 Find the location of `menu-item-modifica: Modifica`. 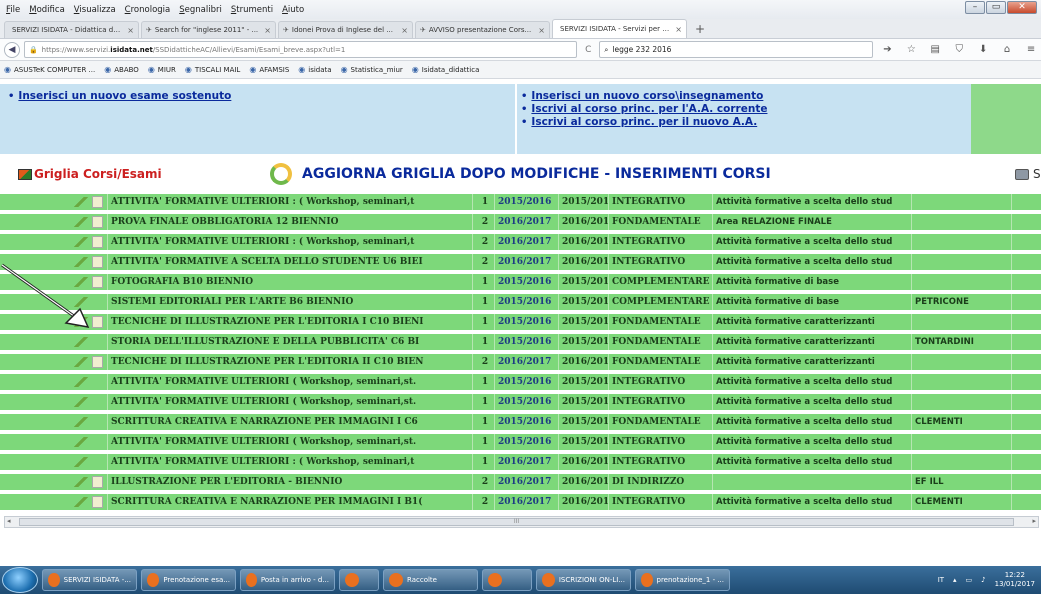

menu-item-modifica: Modifica is located at coordinates (47, 10).